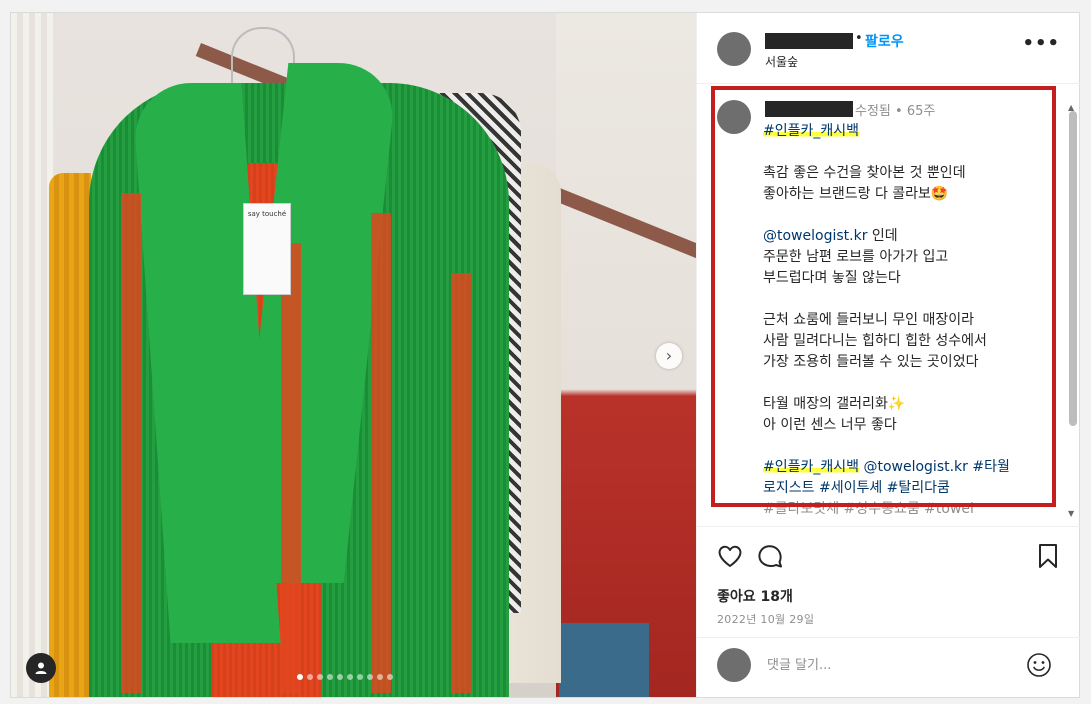 The width and height of the screenshot is (1091, 704). I want to click on emoji-icon, so click(1039, 665).